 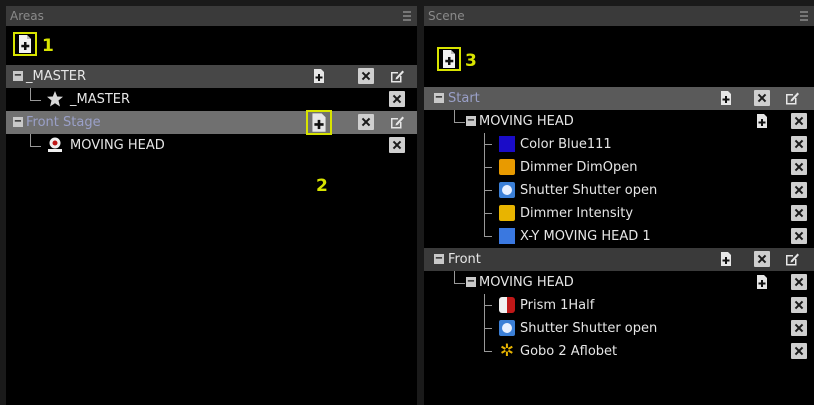 I want to click on moving-head-icon, so click(x=55, y=144).